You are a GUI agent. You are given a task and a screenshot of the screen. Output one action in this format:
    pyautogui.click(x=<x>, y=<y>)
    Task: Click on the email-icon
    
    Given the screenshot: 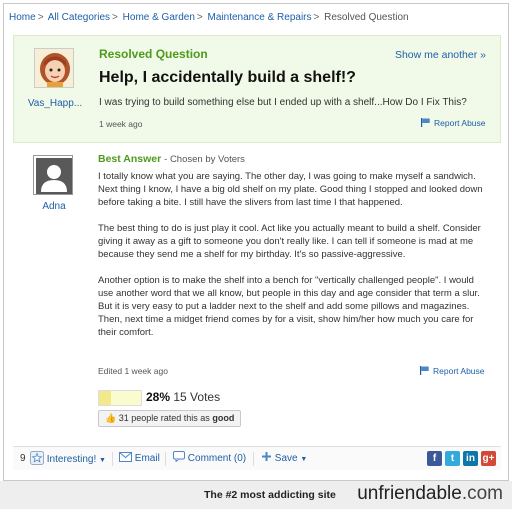 What is the action you would take?
    pyautogui.click(x=125, y=457)
    